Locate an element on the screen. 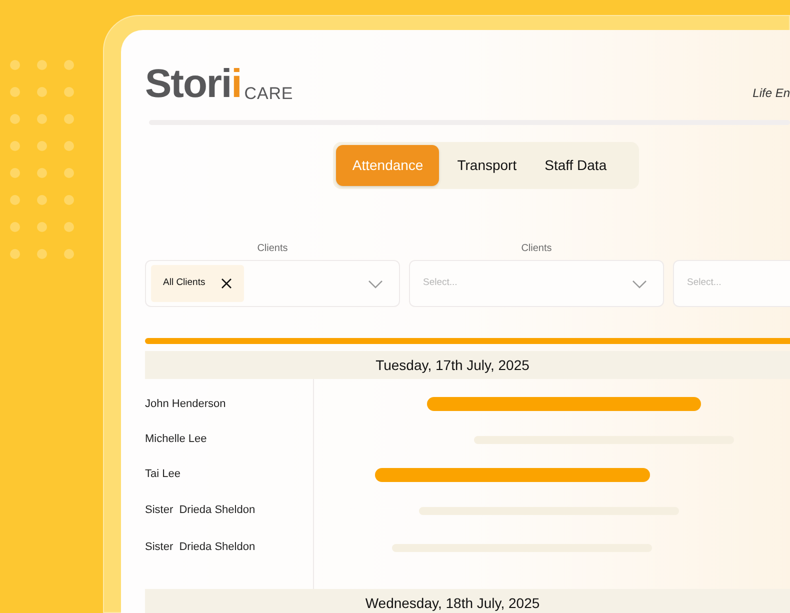 This screenshot has width=790, height=613. dropdown-field: All Clients is located at coordinates (272, 283).